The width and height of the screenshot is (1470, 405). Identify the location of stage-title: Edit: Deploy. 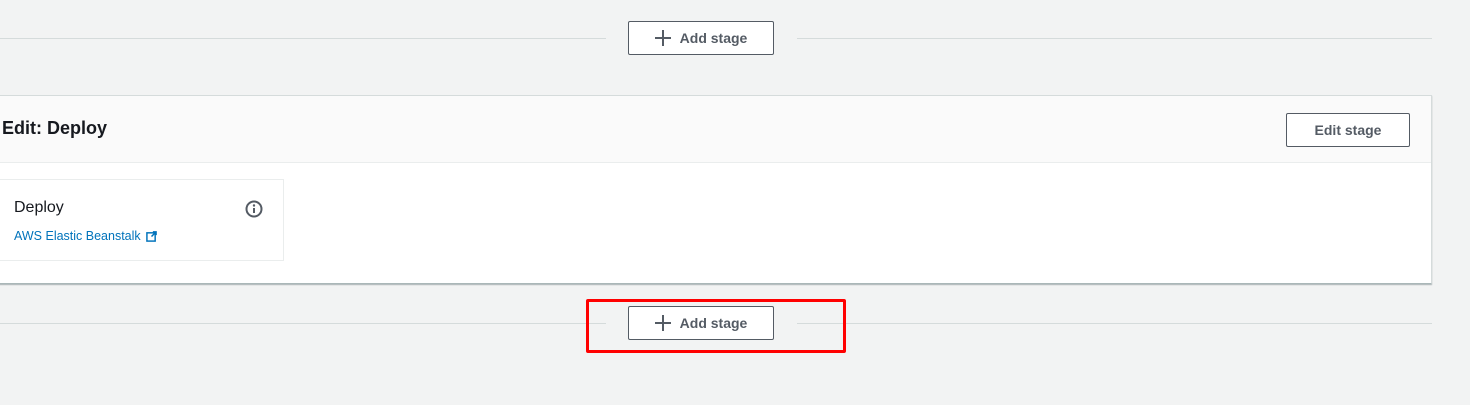
(55, 128).